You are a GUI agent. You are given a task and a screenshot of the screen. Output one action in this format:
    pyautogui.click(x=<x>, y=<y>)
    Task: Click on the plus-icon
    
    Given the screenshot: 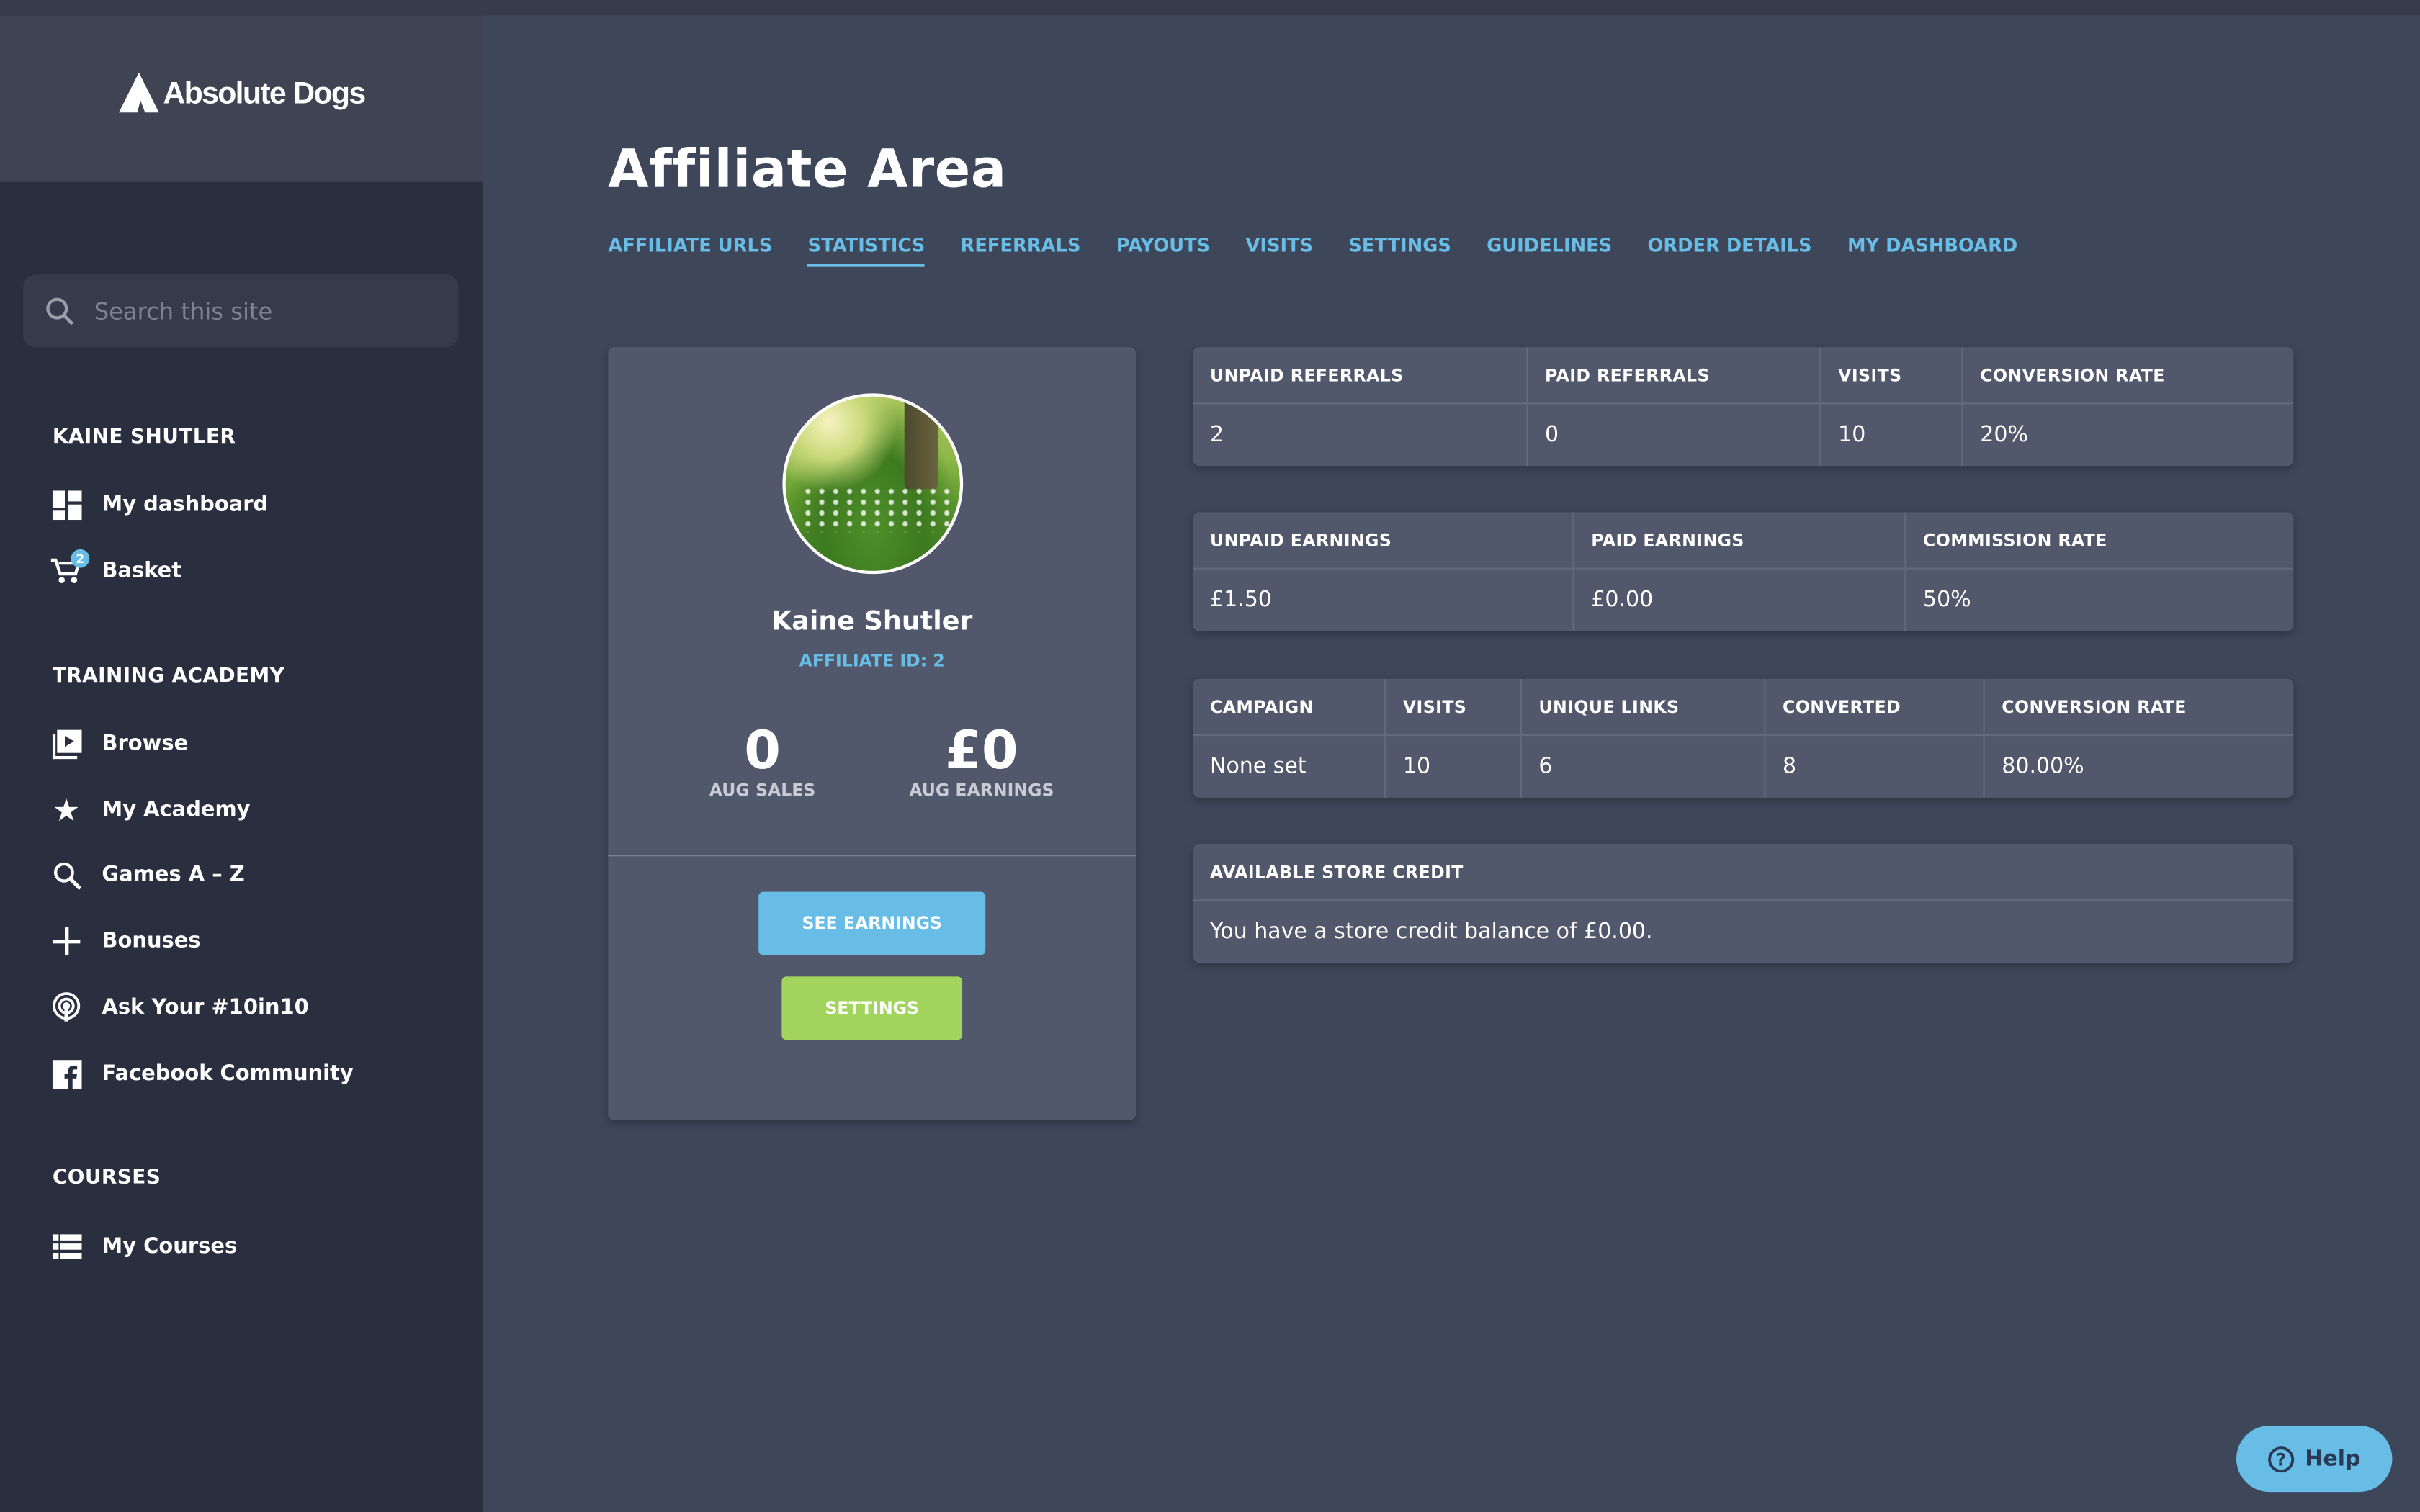 What is the action you would take?
    pyautogui.click(x=66, y=941)
    